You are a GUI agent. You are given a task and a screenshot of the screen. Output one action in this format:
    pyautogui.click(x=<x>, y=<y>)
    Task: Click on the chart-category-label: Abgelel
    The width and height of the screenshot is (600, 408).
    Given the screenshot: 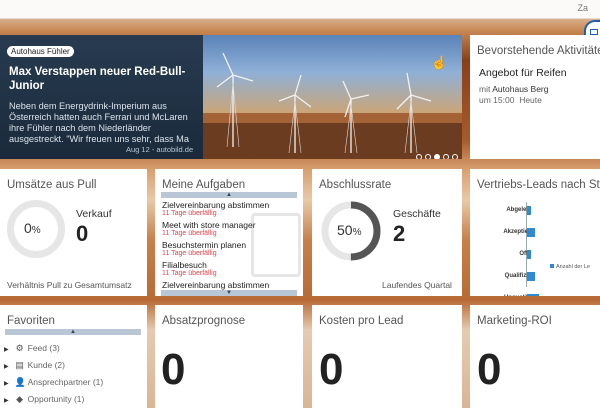 What is the action you would take?
    pyautogui.click(x=517, y=210)
    